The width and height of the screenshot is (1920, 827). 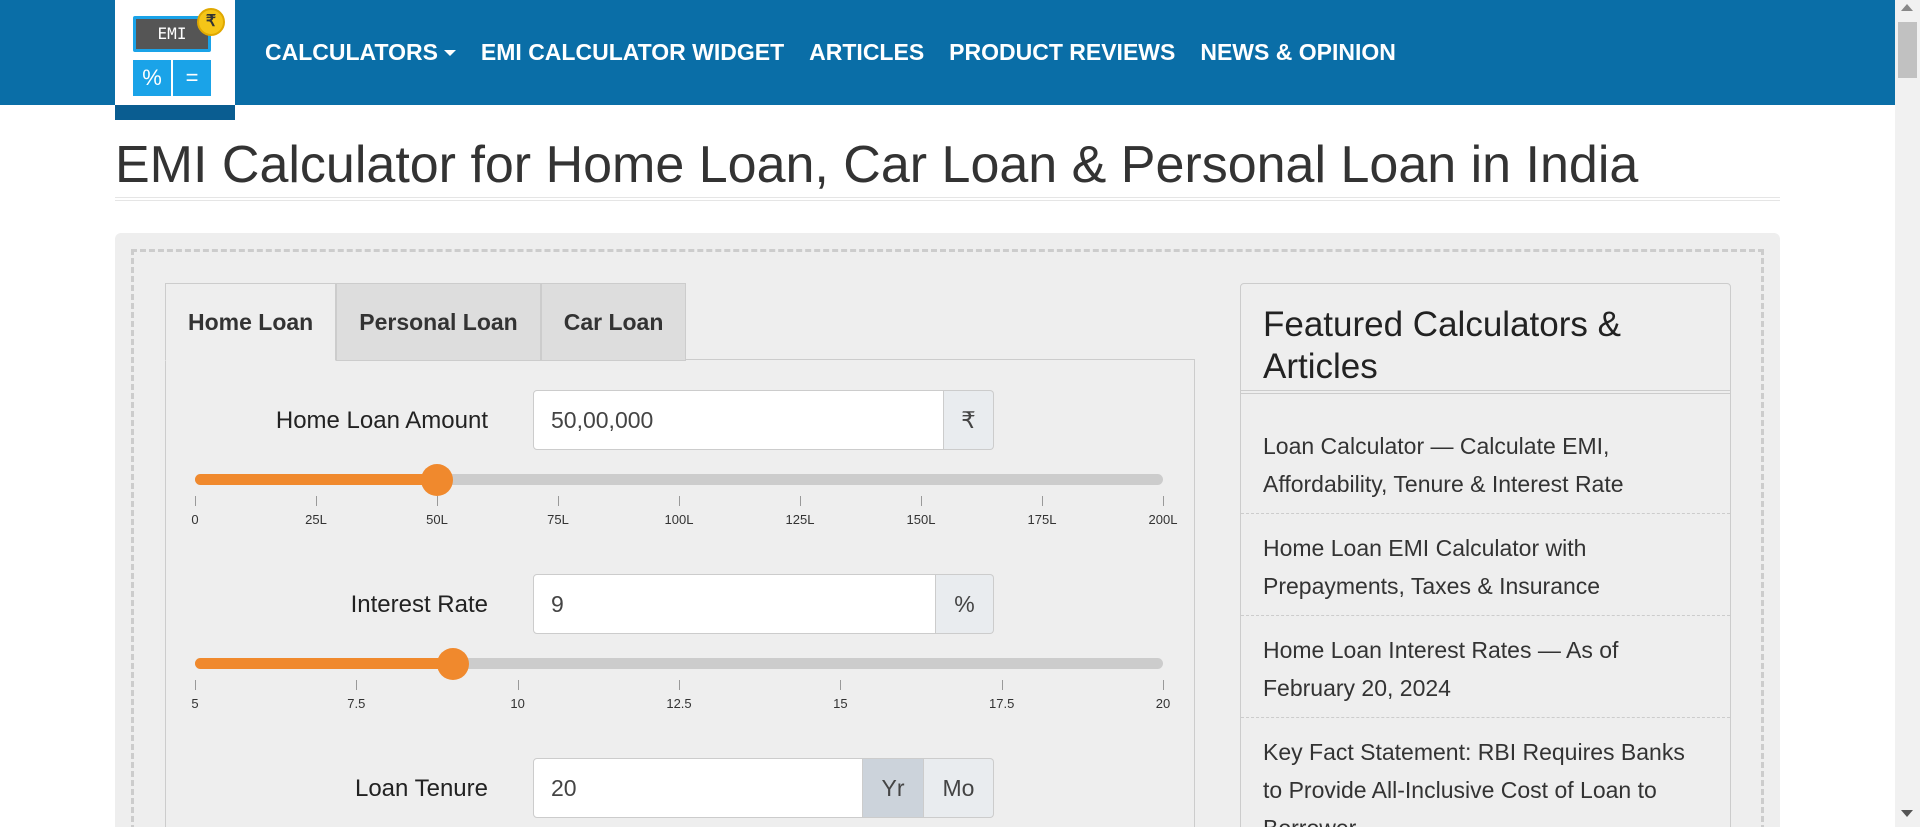 I want to click on tab-car-loan: Car Loan, so click(x=613, y=322).